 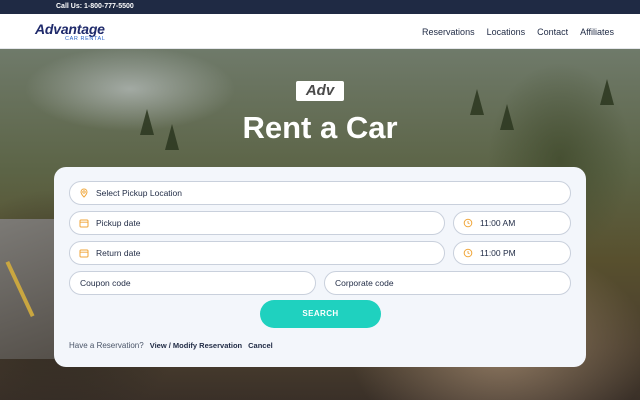 What do you see at coordinates (448, 32) in the screenshot?
I see `nav-link-reservations: Reservations` at bounding box center [448, 32].